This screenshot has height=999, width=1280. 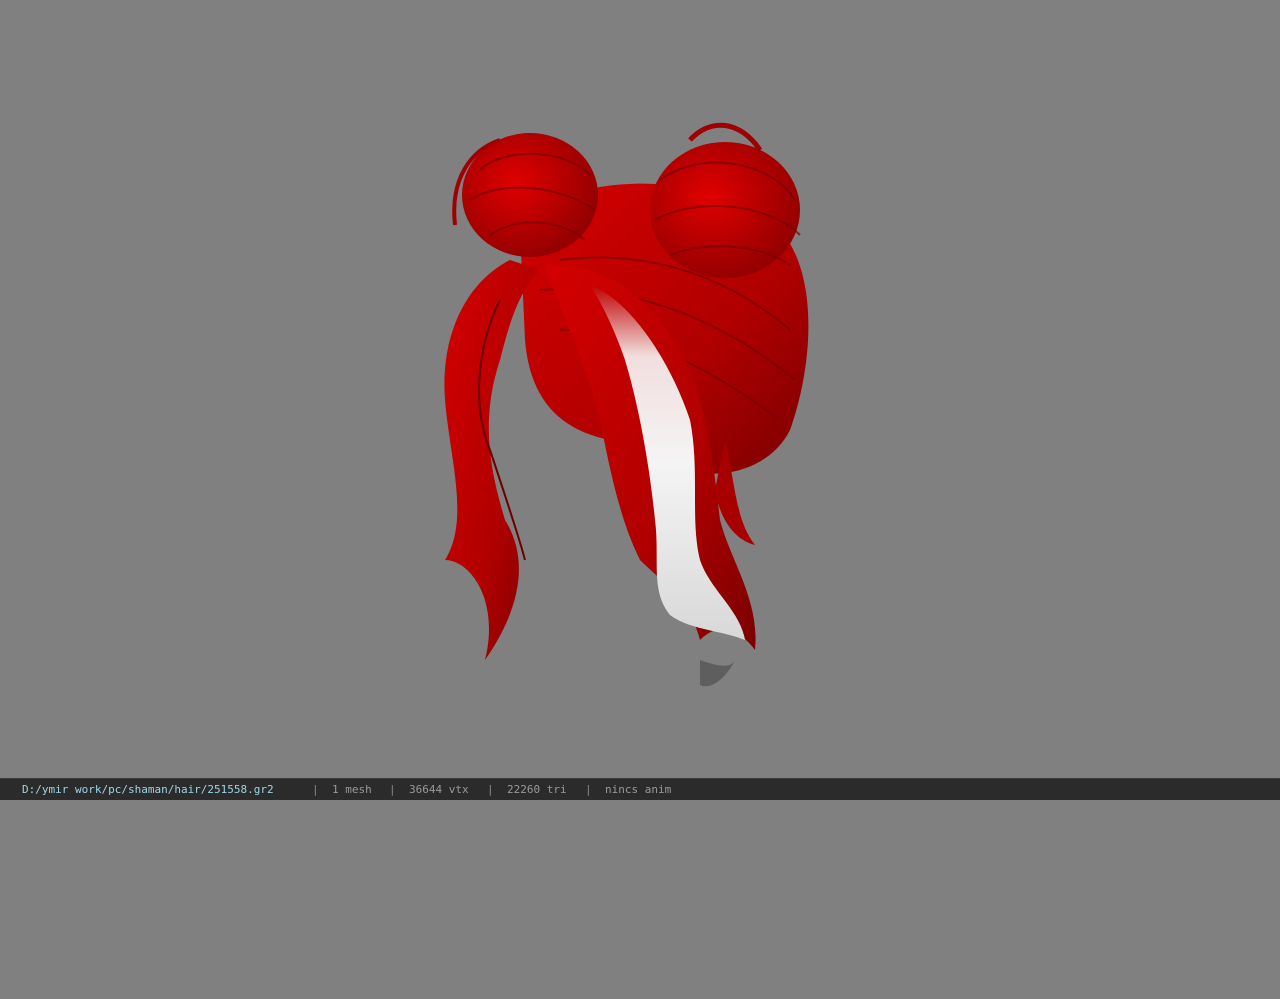 I want to click on anim-status: nincs anim, so click(x=638, y=789).